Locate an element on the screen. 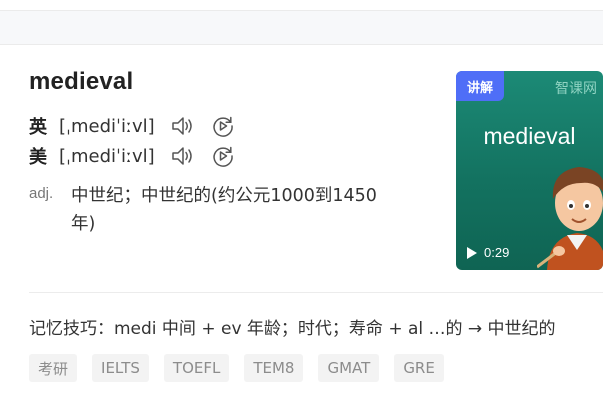 The image size is (603, 408). video-duration: 0:29 is located at coordinates (497, 252).